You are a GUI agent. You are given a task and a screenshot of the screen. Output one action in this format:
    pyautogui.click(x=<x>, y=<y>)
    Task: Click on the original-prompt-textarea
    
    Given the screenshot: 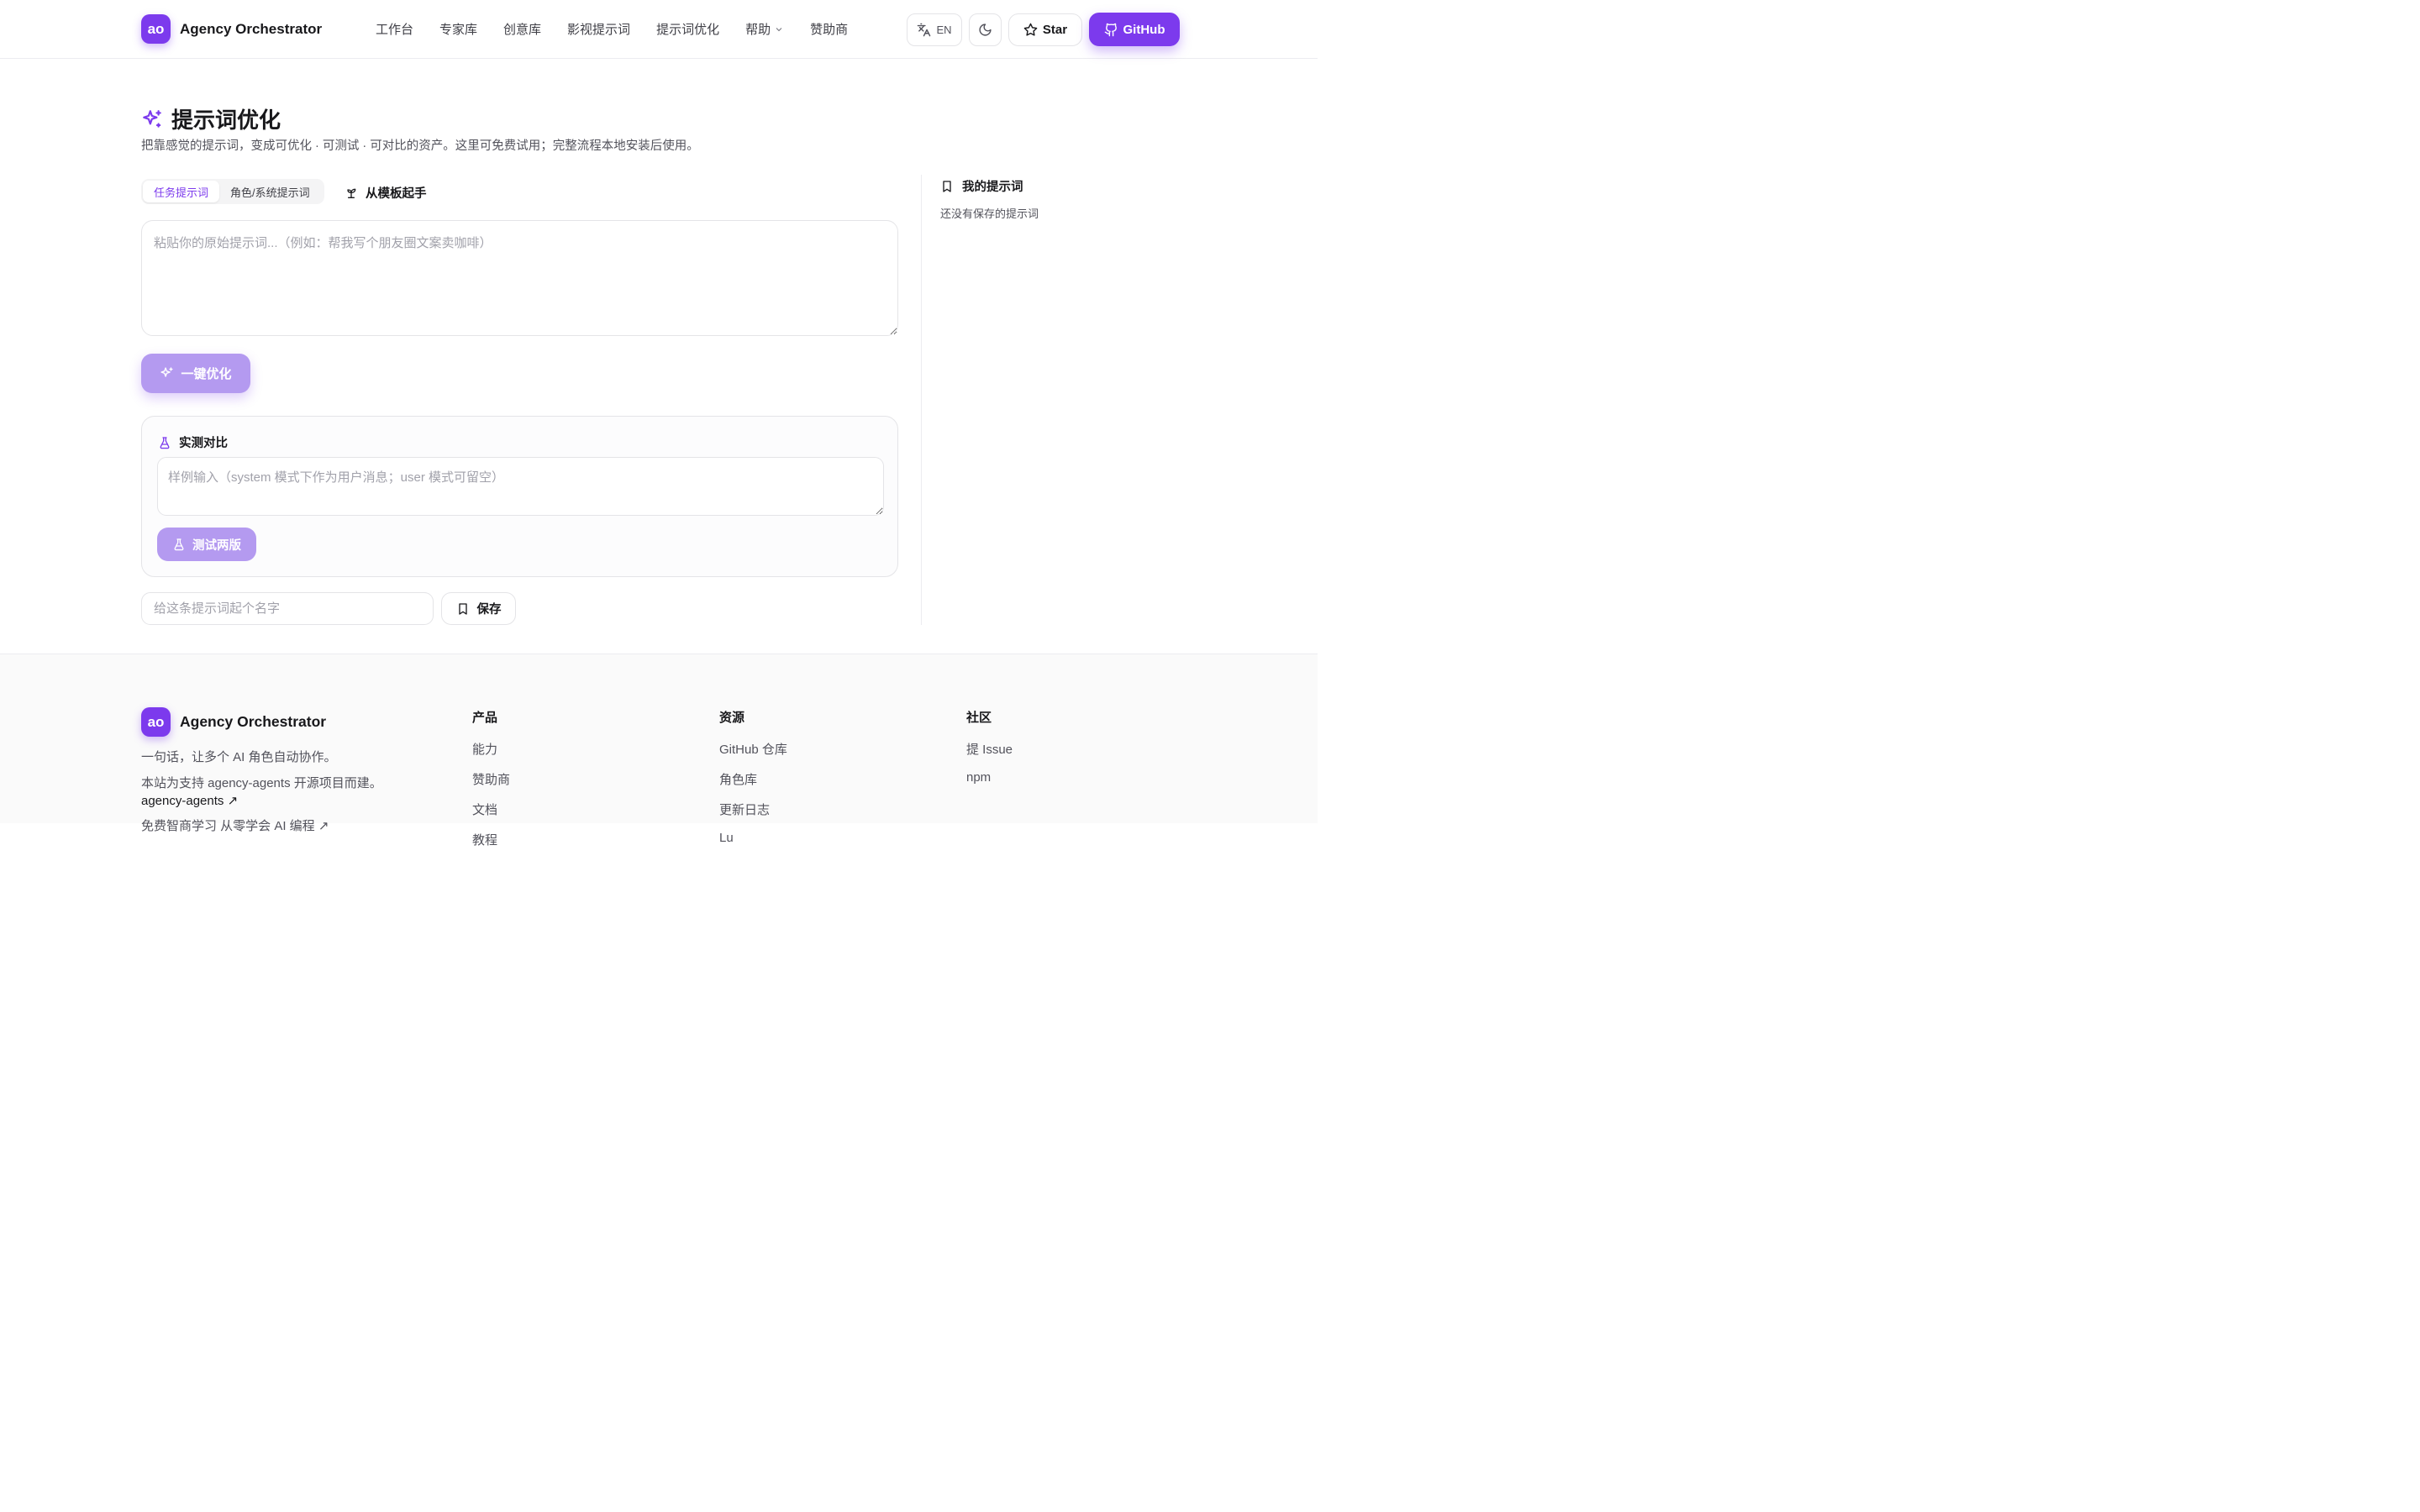 What is the action you would take?
    pyautogui.click(x=519, y=278)
    